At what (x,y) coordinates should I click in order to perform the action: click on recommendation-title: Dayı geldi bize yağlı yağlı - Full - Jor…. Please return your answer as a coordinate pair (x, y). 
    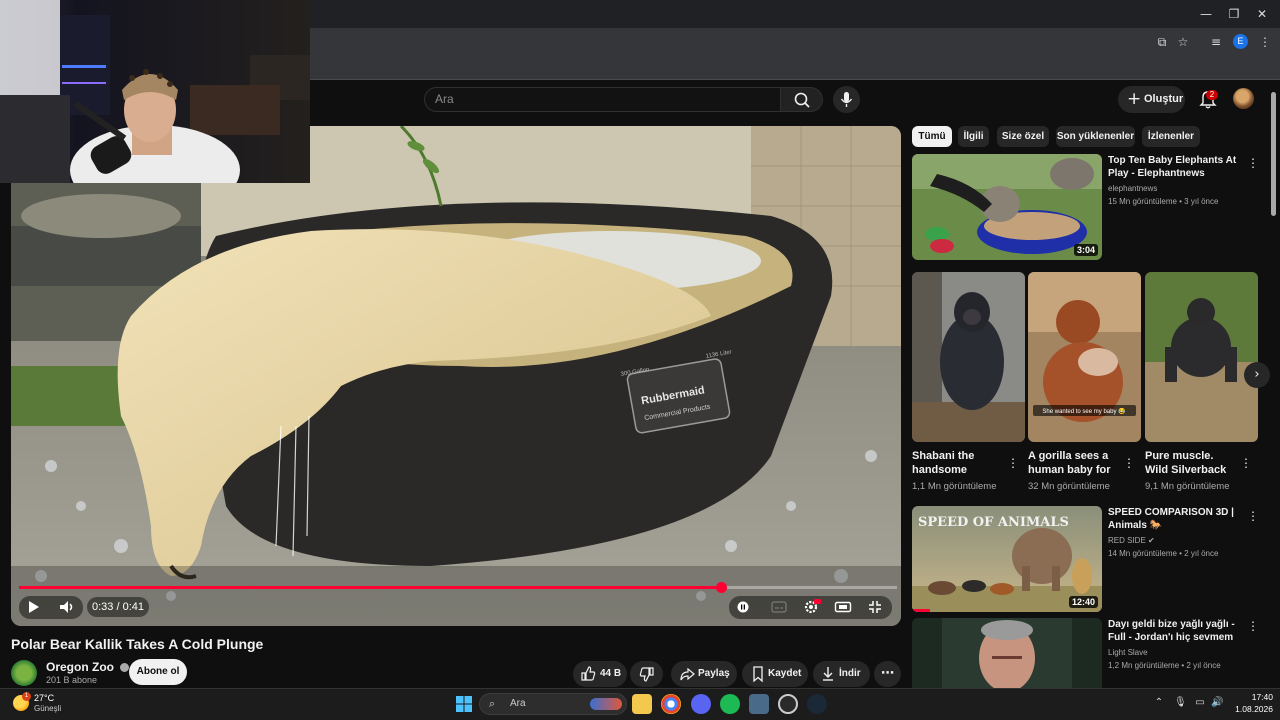
    Looking at the image, I should click on (1176, 631).